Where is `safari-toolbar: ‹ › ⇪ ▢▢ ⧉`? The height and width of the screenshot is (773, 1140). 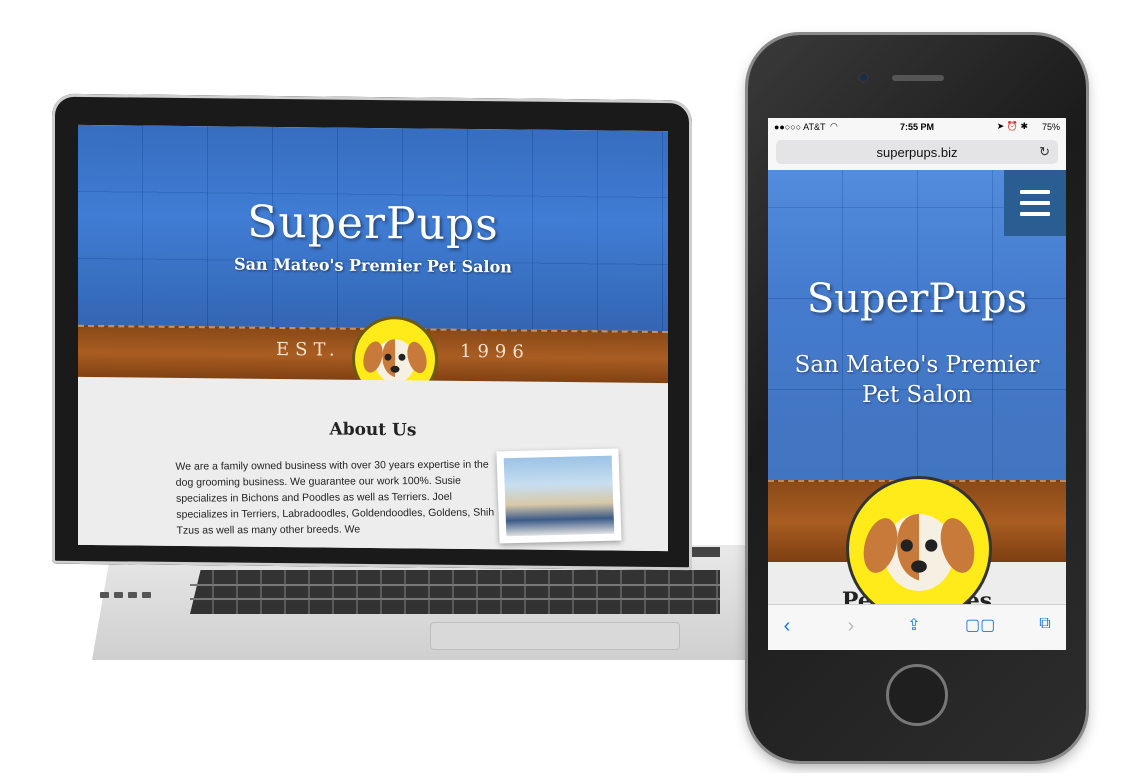
safari-toolbar: ‹ › ⇪ ▢▢ ⧉ is located at coordinates (917, 627).